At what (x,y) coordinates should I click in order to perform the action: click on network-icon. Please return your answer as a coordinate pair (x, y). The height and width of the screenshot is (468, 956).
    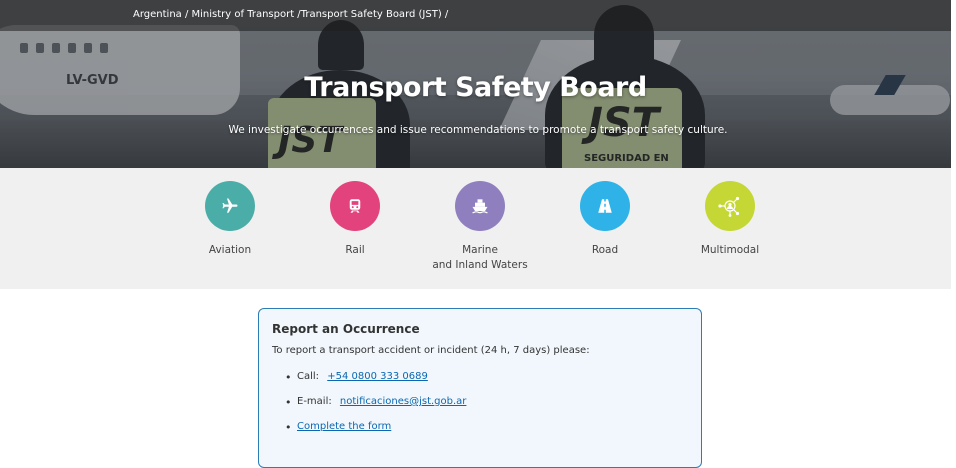
    Looking at the image, I should click on (729, 206).